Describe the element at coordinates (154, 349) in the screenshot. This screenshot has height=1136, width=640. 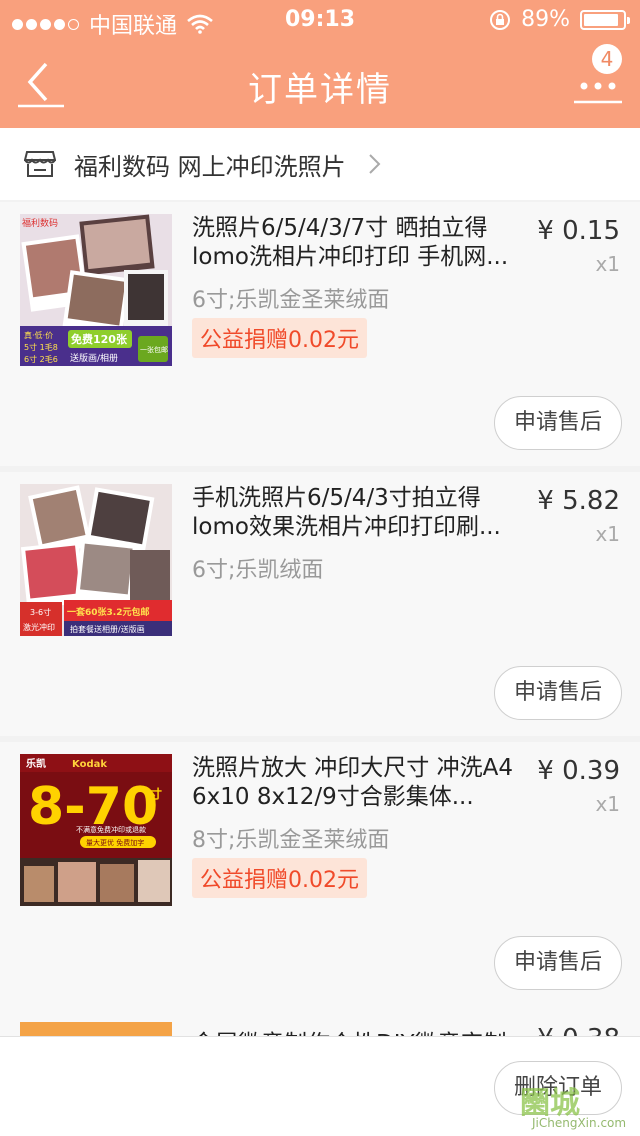
I see `svg-text: 一张包邮` at that location.